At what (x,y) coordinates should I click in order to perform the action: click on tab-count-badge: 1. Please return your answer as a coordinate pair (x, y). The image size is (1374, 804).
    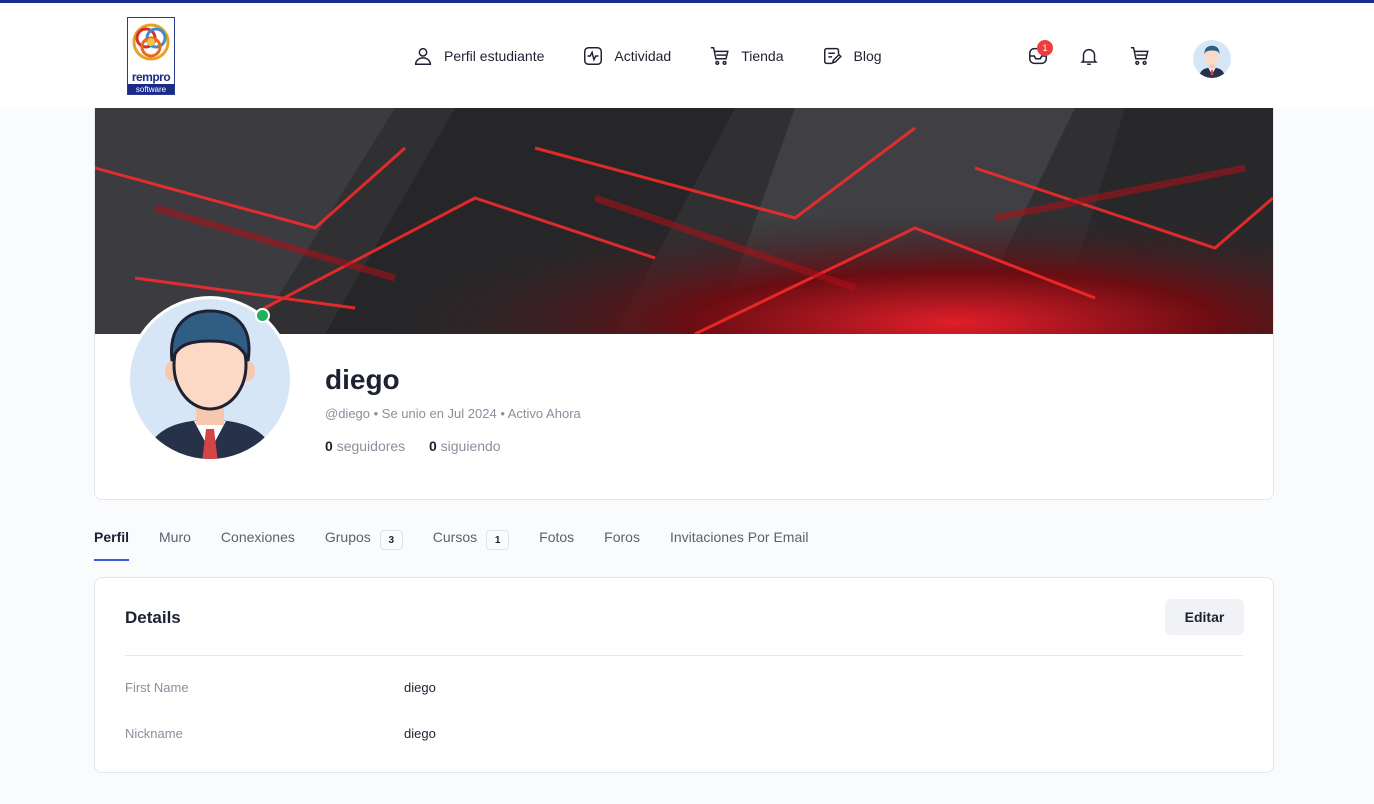
    Looking at the image, I should click on (498, 540).